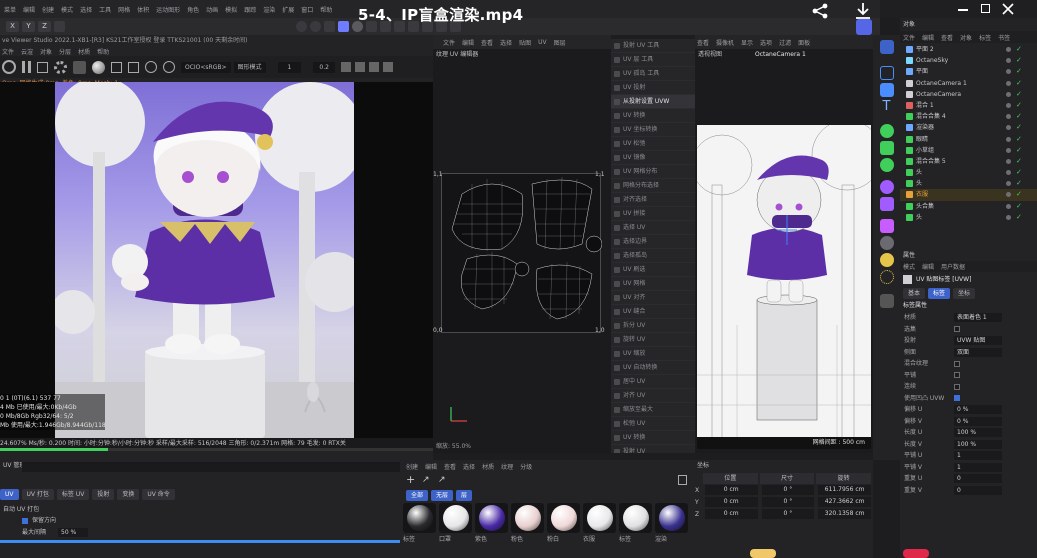  I want to click on minimize-icon, so click(963, 10).